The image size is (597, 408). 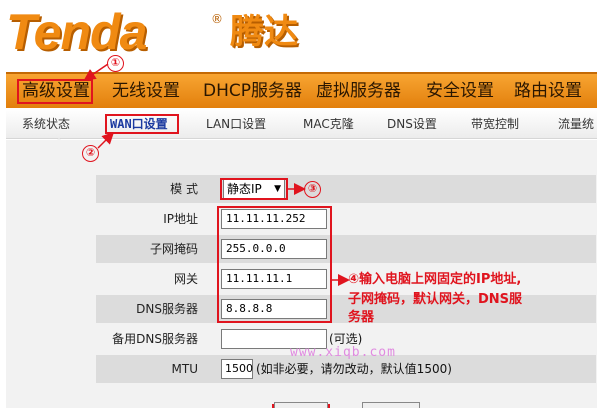 I want to click on top-navigation: 高级设置 无线设置 DHCP服务器 虚拟服务器 安全设置 路由设置, so click(x=301, y=90).